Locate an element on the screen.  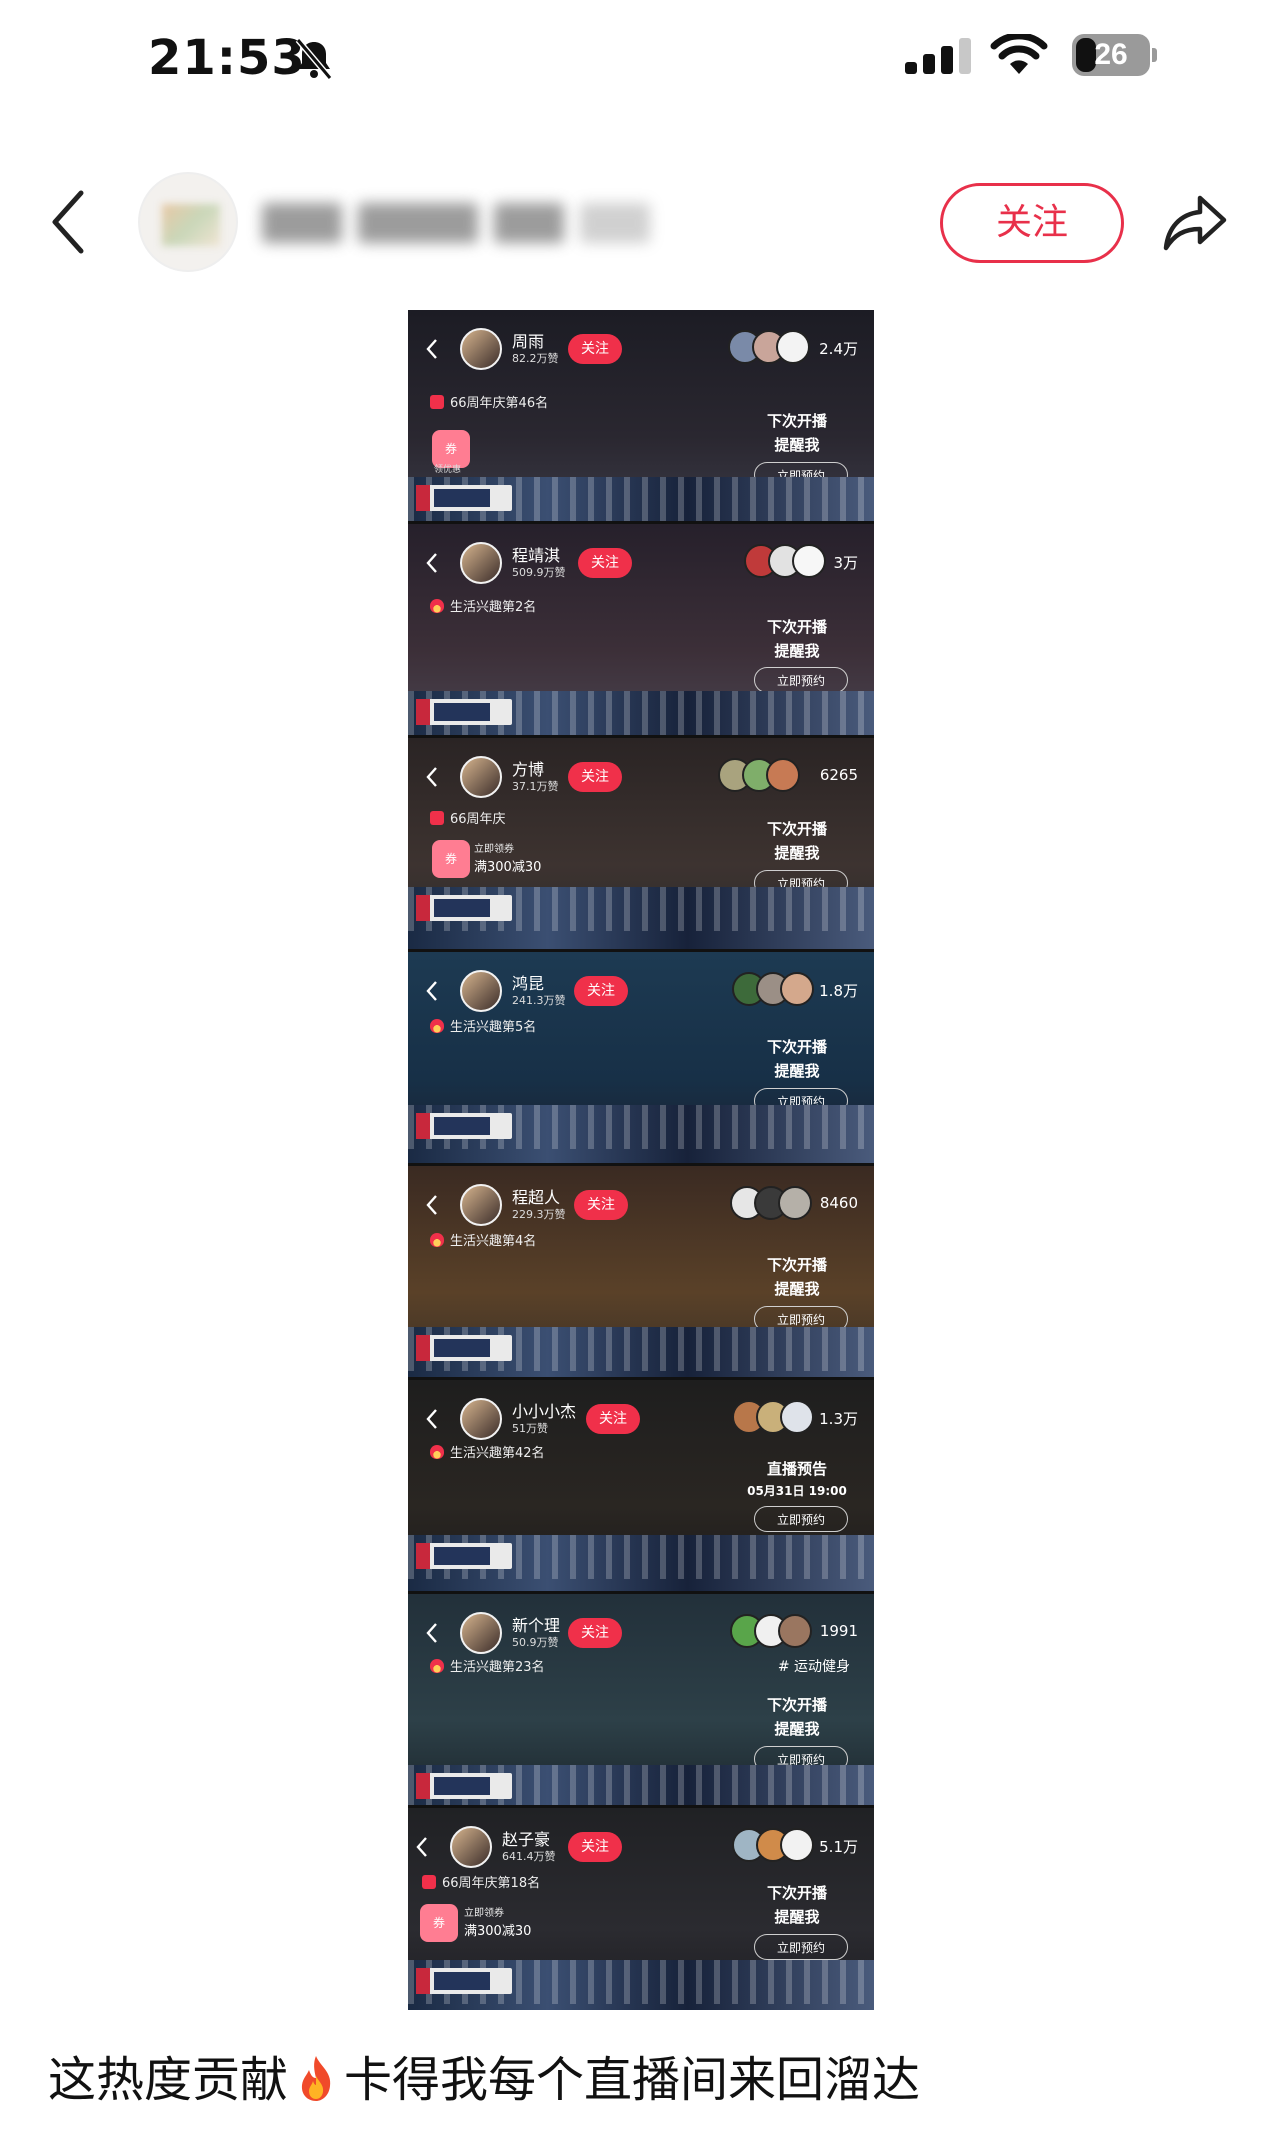
rank-text: 生活兴趣第42名 is located at coordinates (497, 1453).